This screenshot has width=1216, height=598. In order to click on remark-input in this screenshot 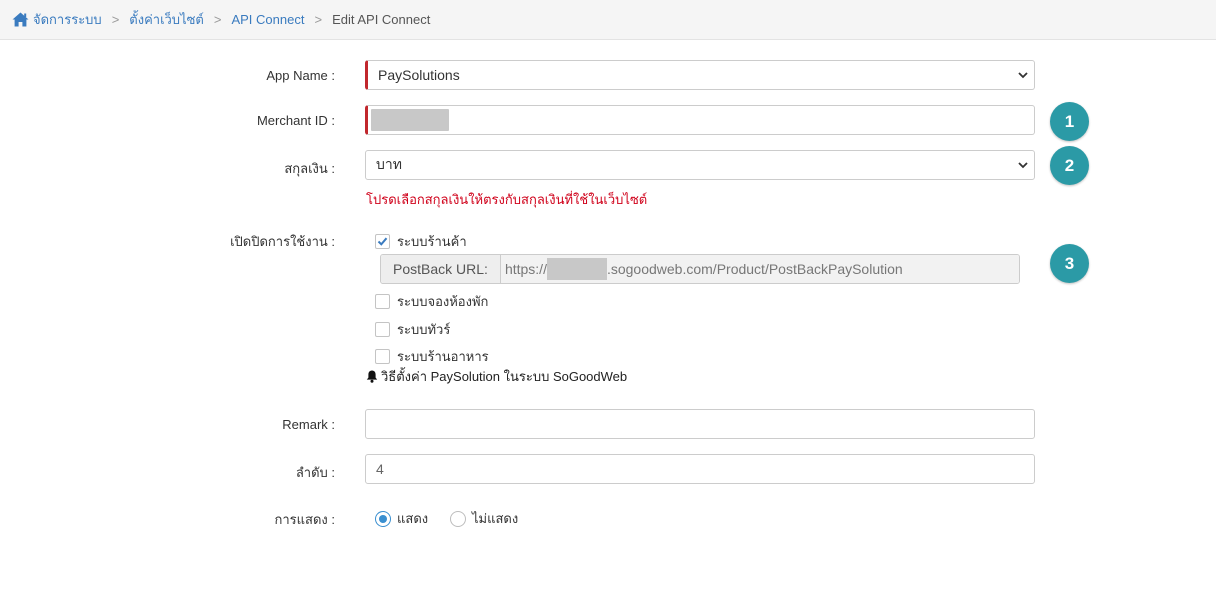, I will do `click(700, 424)`.